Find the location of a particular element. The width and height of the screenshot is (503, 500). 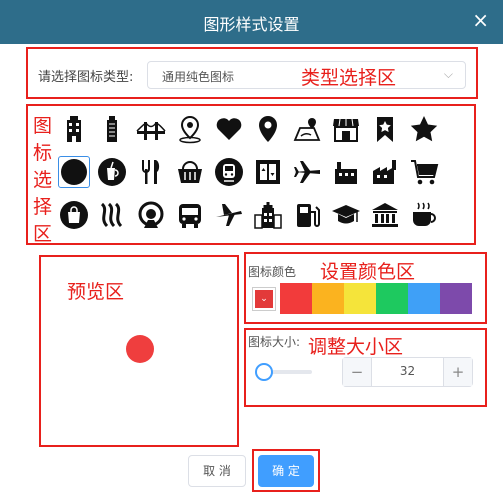

map-route-icon is located at coordinates (307, 129).